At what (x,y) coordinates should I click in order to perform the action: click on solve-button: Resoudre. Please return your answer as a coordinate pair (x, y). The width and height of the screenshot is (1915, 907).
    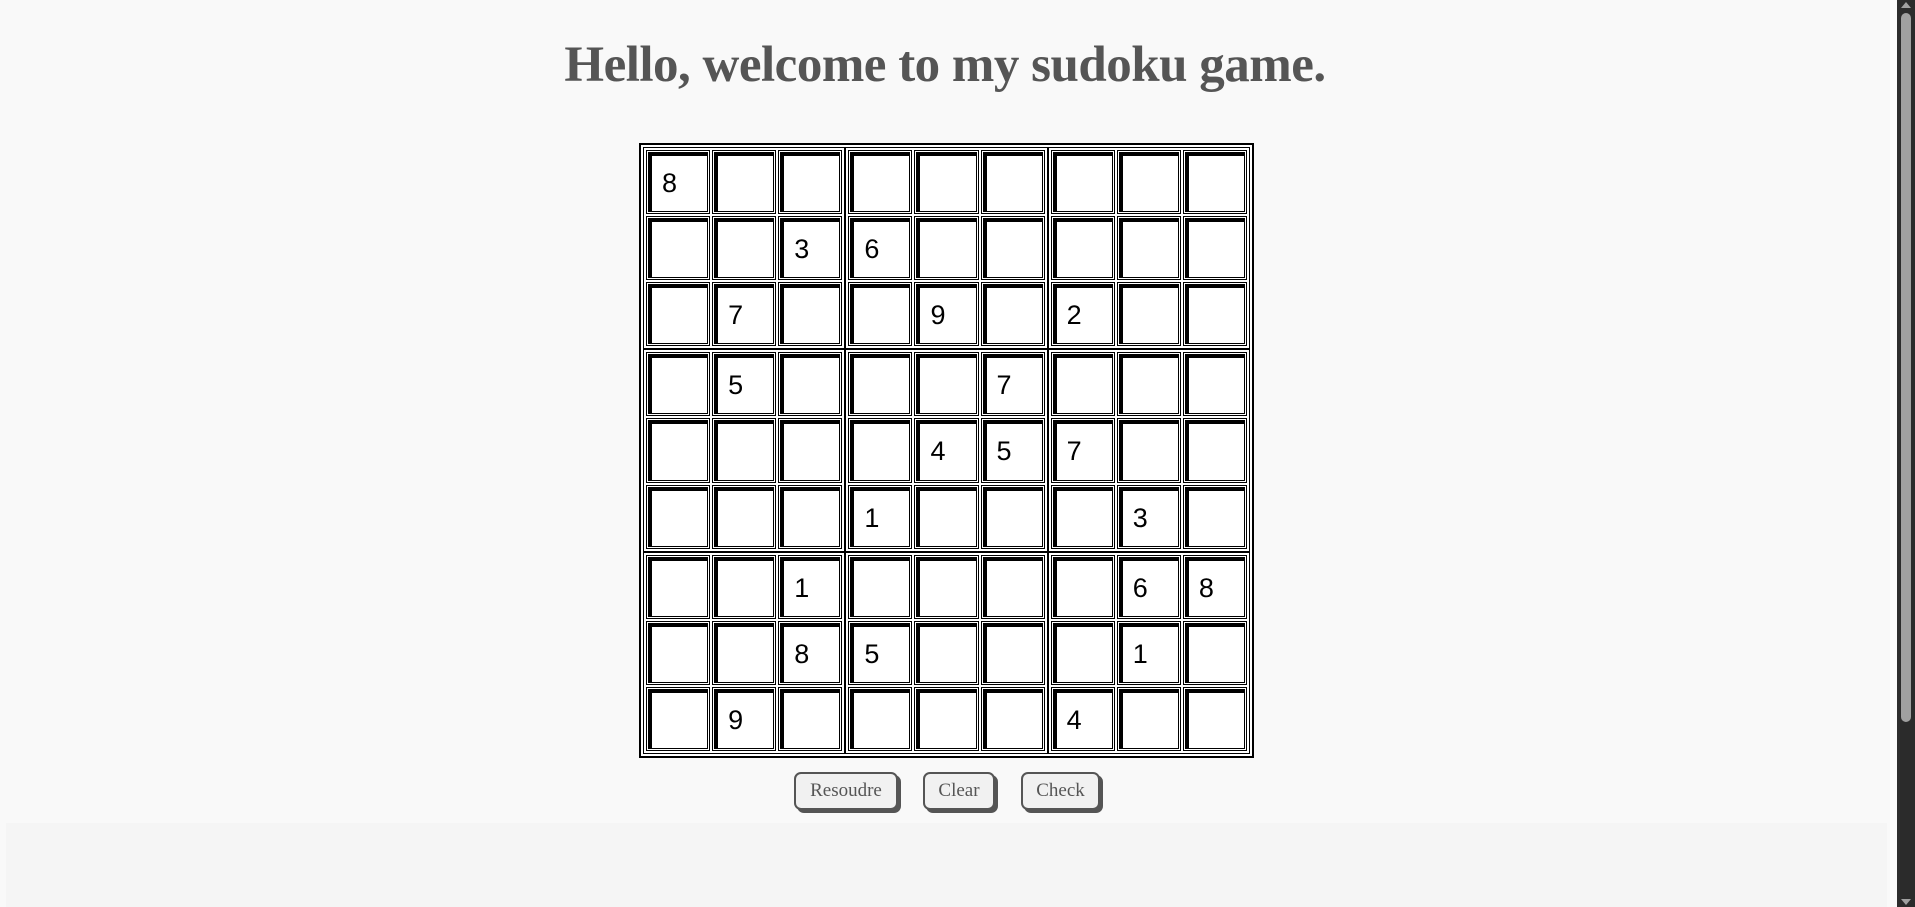
    Looking at the image, I should click on (846, 791).